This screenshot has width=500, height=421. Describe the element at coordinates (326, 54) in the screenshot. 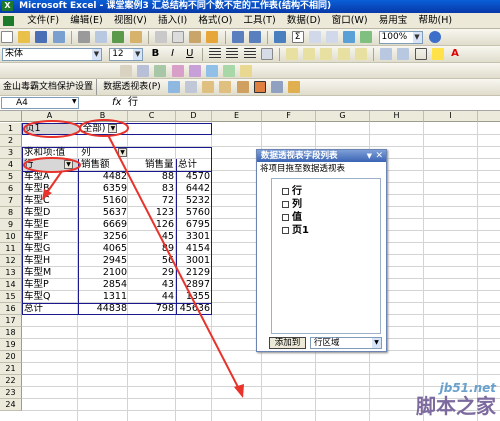

I see `comma-style-icon` at that location.